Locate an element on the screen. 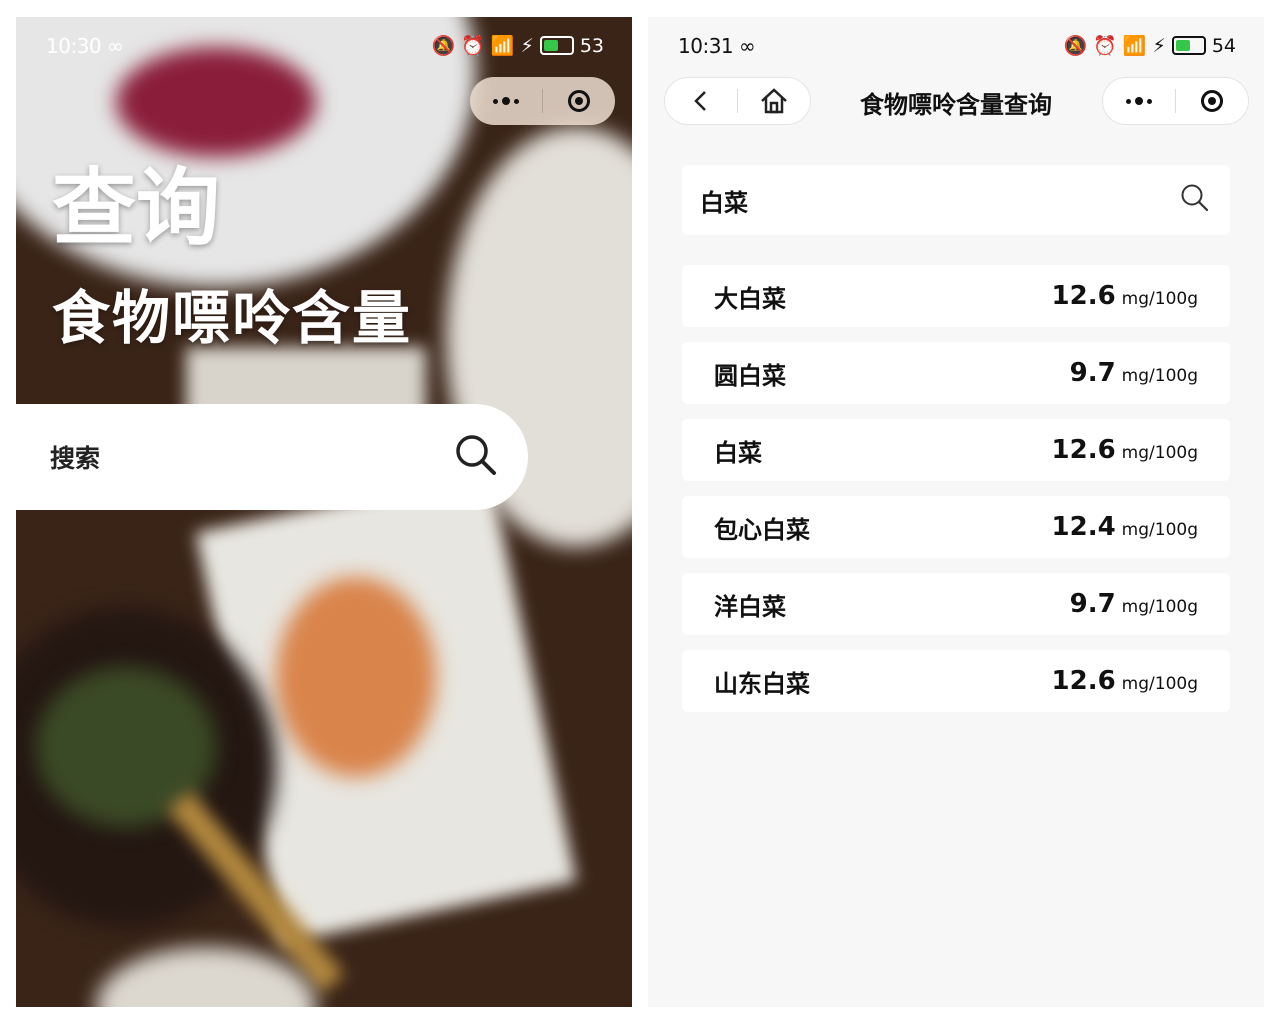 The width and height of the screenshot is (1280, 1024). battery-level: 54 is located at coordinates (1223, 45).